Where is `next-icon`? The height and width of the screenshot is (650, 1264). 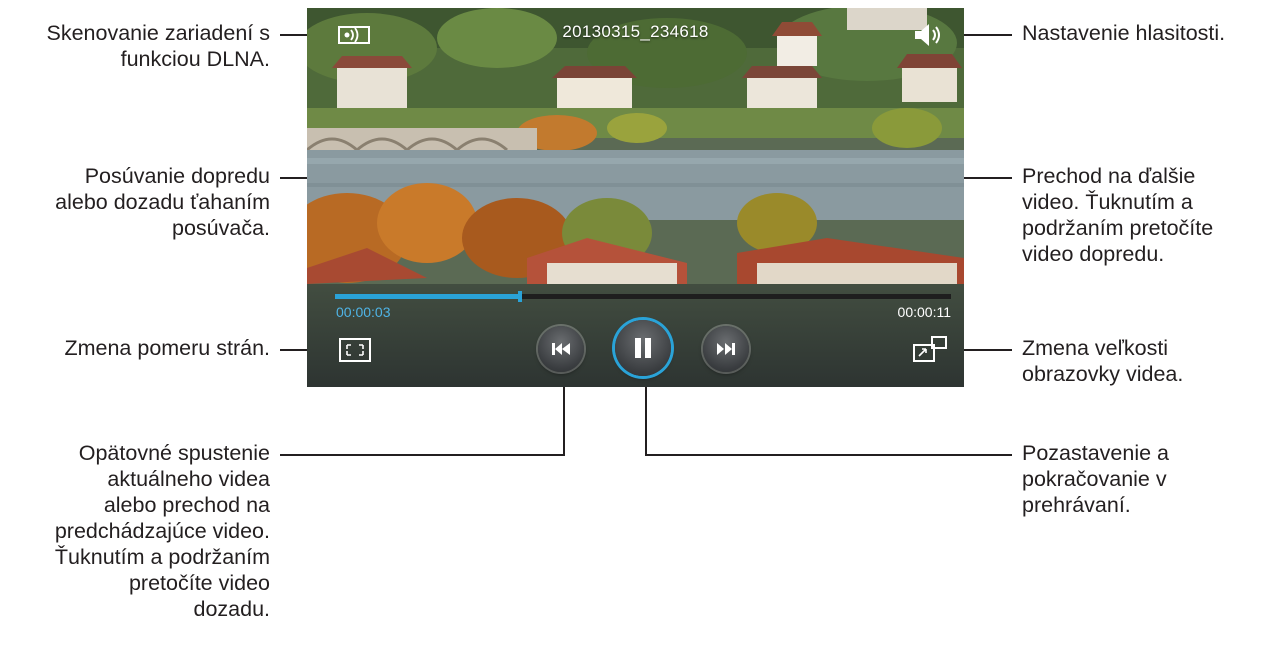 next-icon is located at coordinates (726, 349).